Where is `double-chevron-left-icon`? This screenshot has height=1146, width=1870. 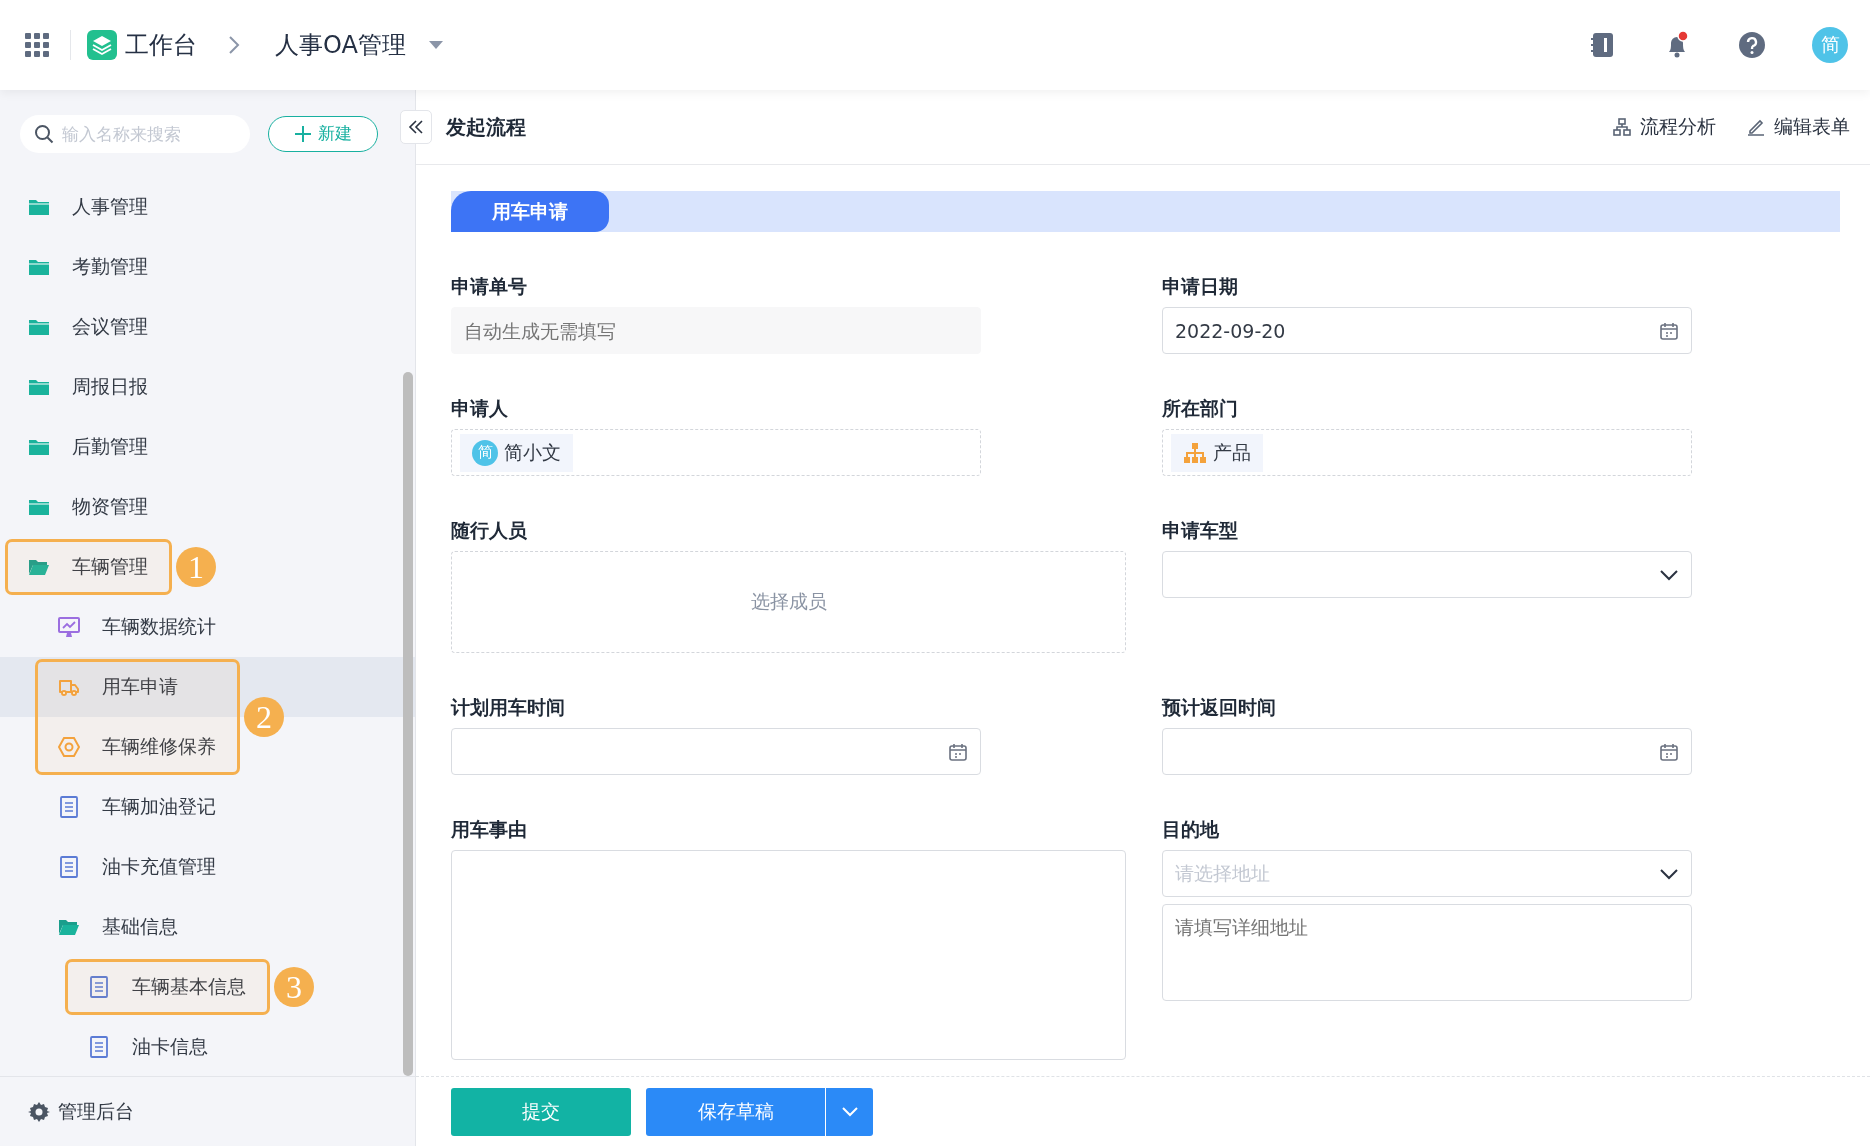
double-chevron-left-icon is located at coordinates (416, 127).